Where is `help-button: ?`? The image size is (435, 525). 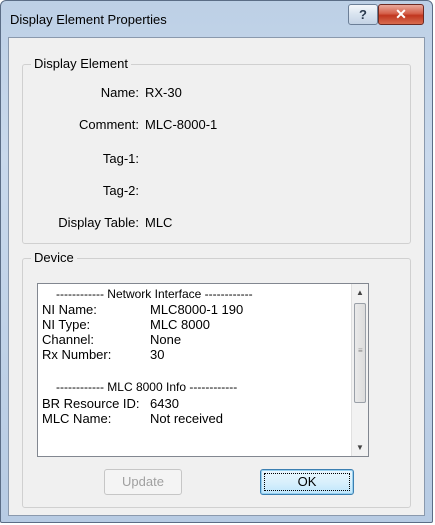 help-button: ? is located at coordinates (363, 14).